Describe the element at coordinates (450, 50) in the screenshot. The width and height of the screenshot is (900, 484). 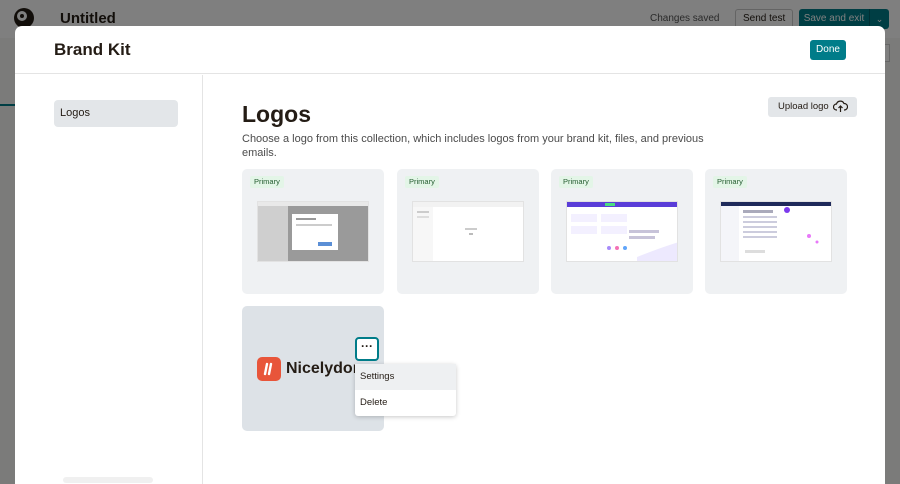
I see `modal-header: Brand Kit Done` at that location.